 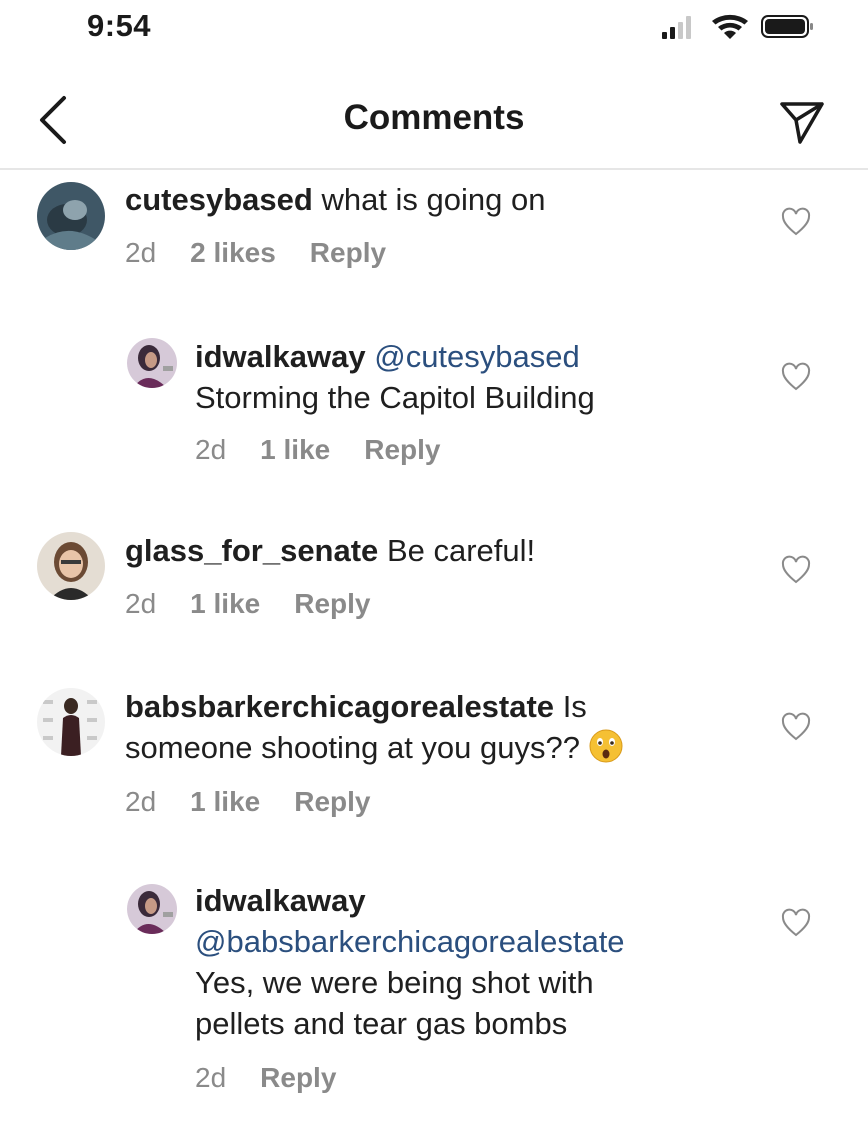 I want to click on comment-meta: 2d Reply, so click(x=282, y=1078).